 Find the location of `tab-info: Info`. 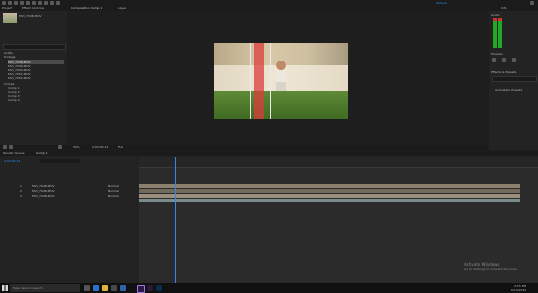

tab-info: Info is located at coordinates (504, 8).